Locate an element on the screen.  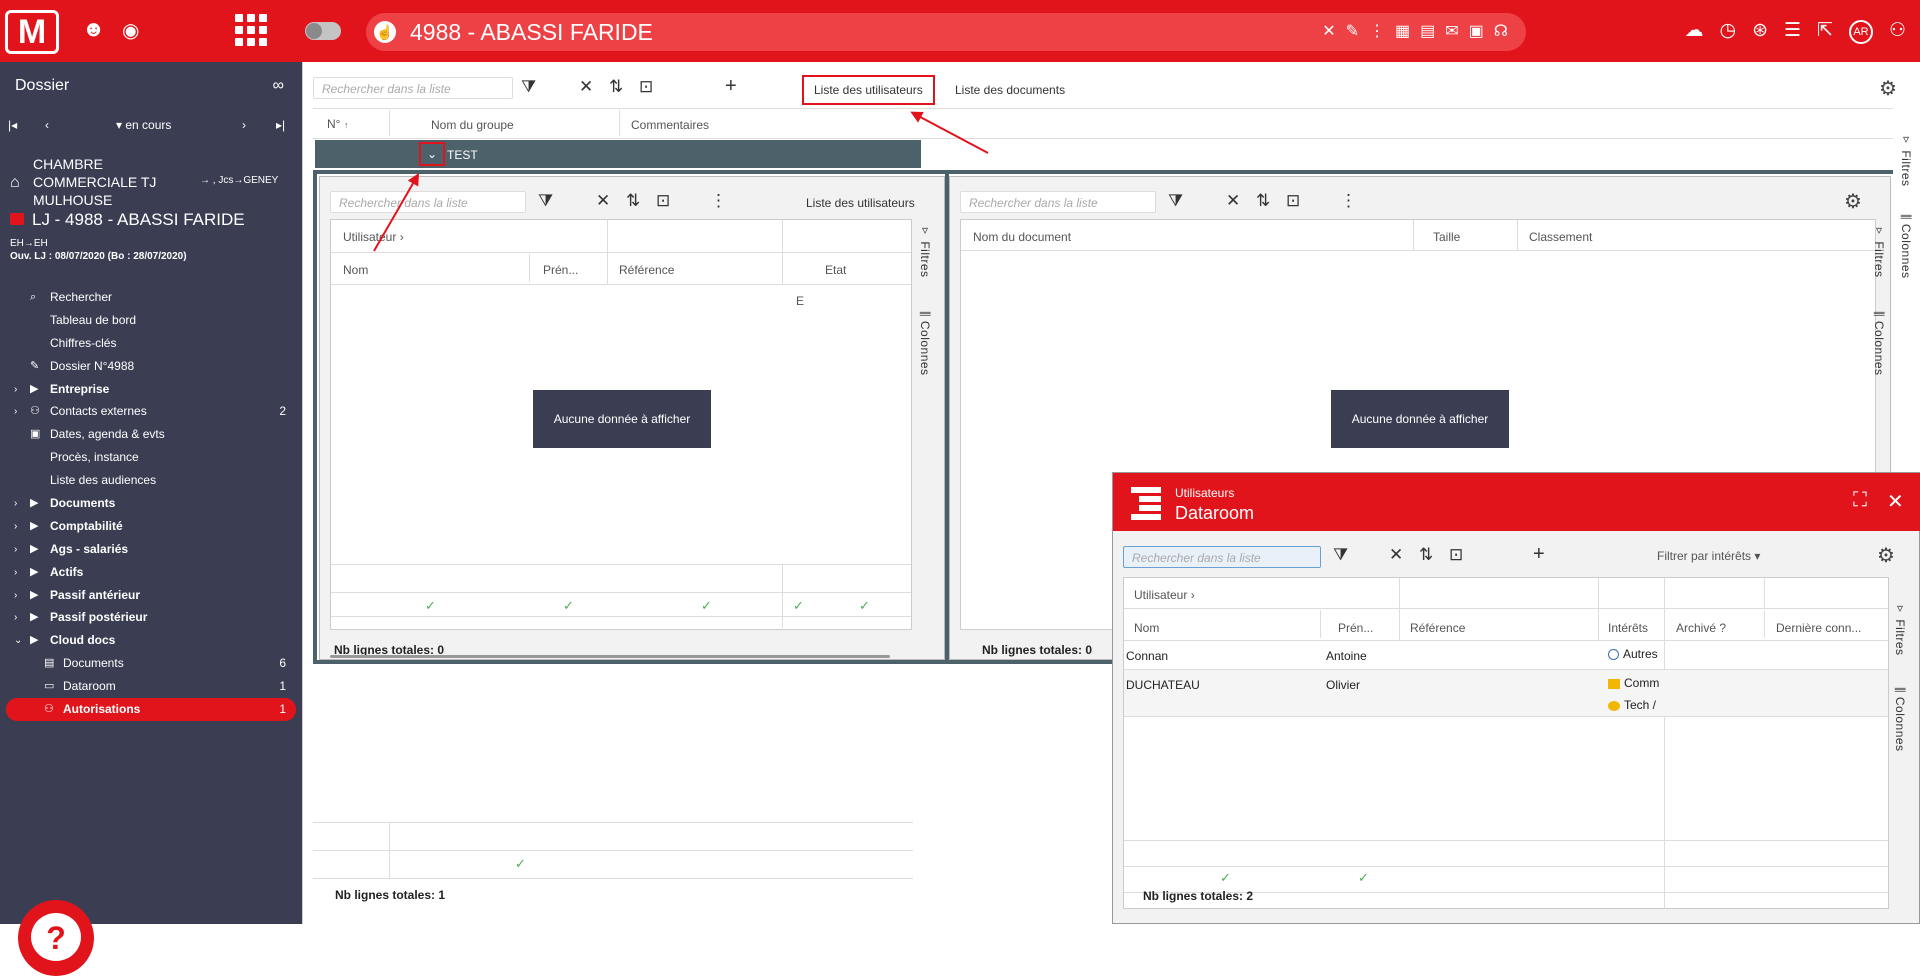
sidebar-item: › ▶ Entreprise is located at coordinates (151, 389).